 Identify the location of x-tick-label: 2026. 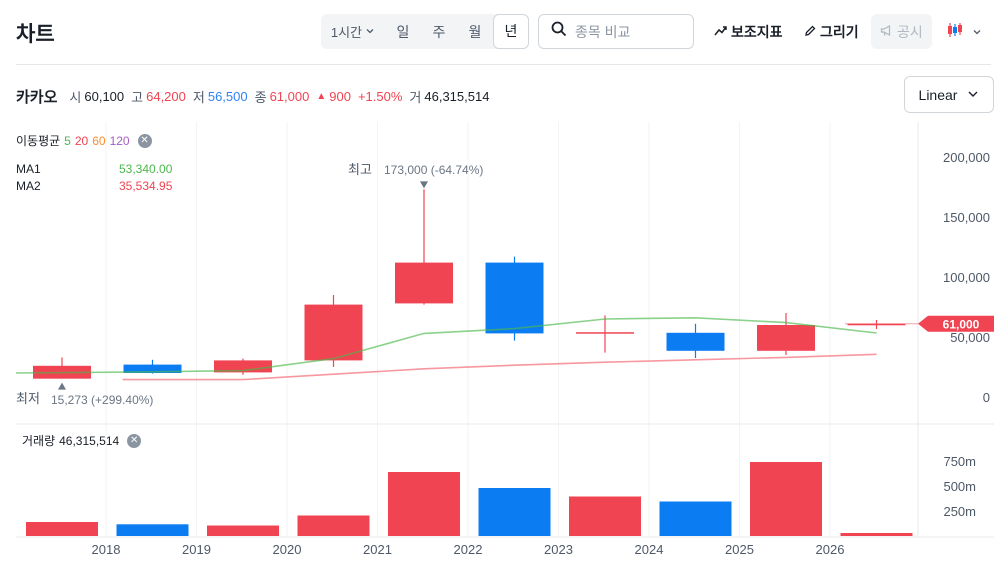
(830, 549).